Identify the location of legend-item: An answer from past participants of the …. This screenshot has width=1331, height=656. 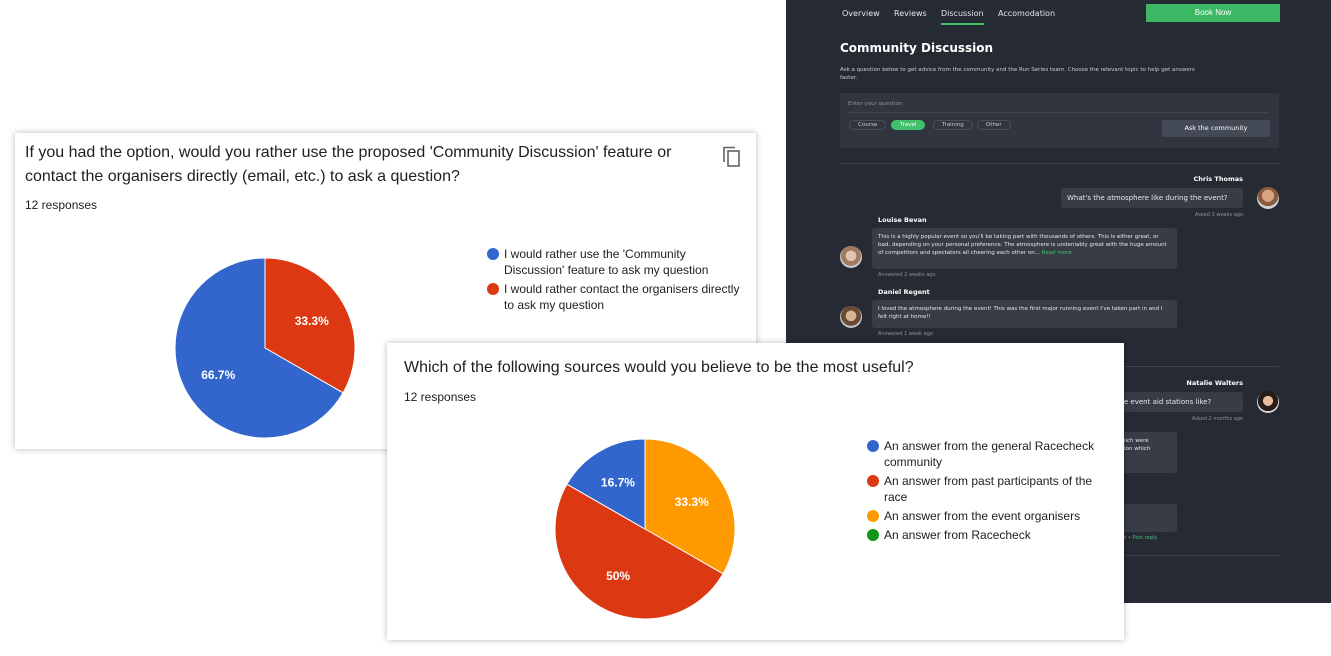
(987, 489).